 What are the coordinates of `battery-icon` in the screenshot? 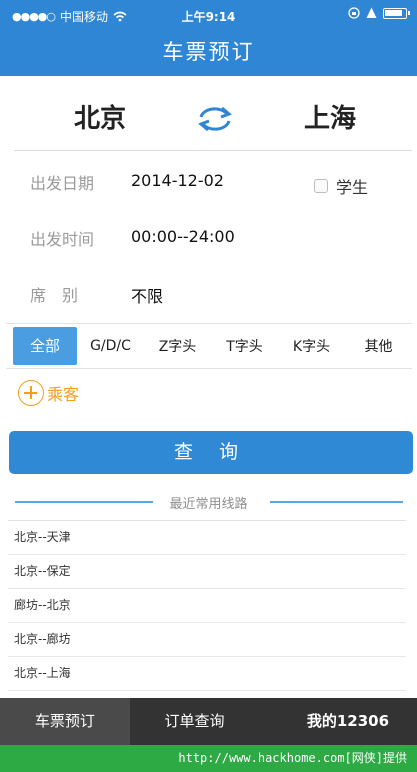 It's located at (396, 13).